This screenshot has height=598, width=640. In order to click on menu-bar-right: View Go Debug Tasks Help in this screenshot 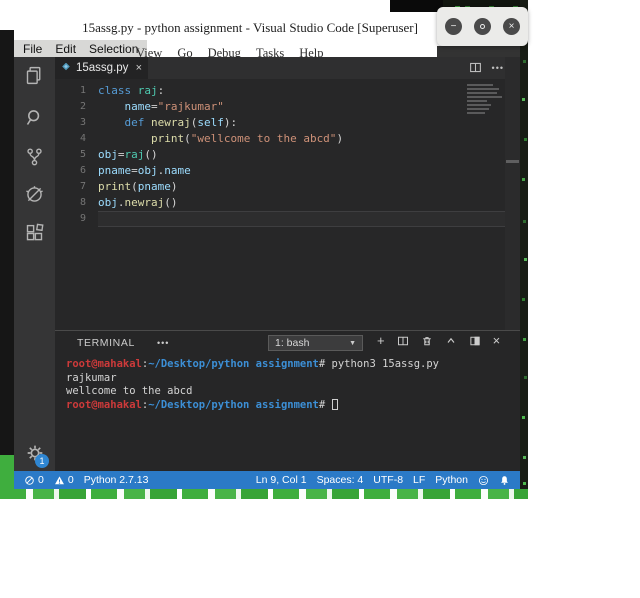, I will do `click(286, 53)`.